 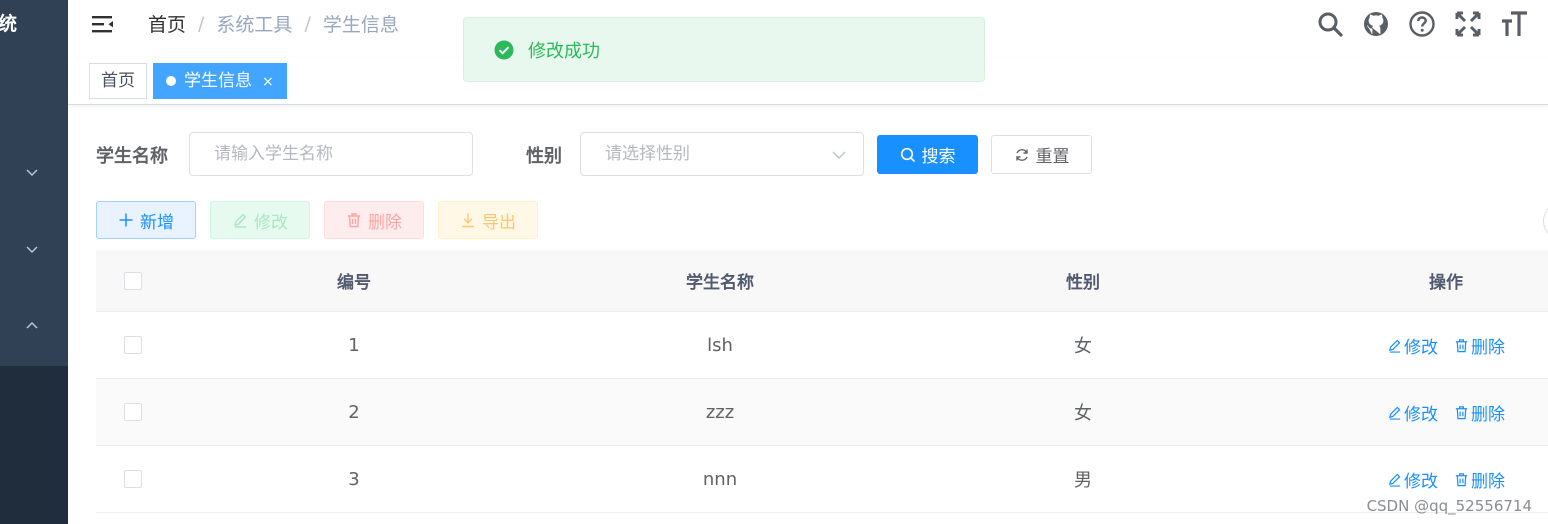 I want to click on delete-button: 删除, so click(x=374, y=220).